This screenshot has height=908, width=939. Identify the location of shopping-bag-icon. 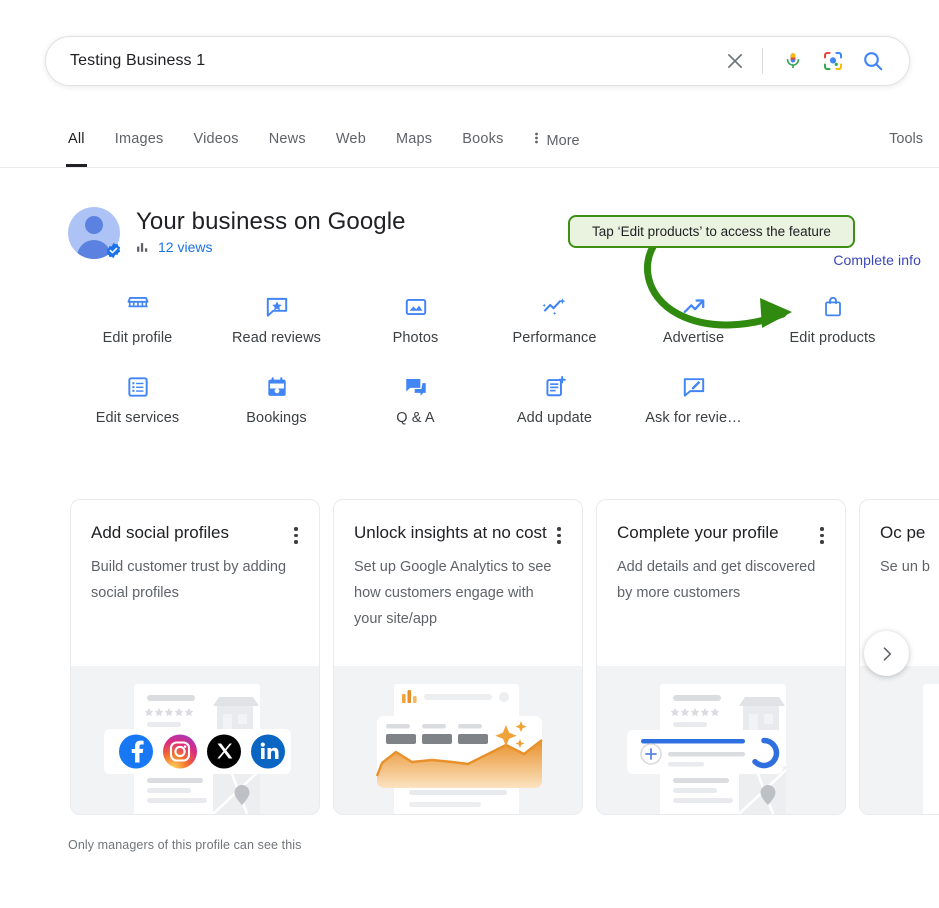
(833, 307).